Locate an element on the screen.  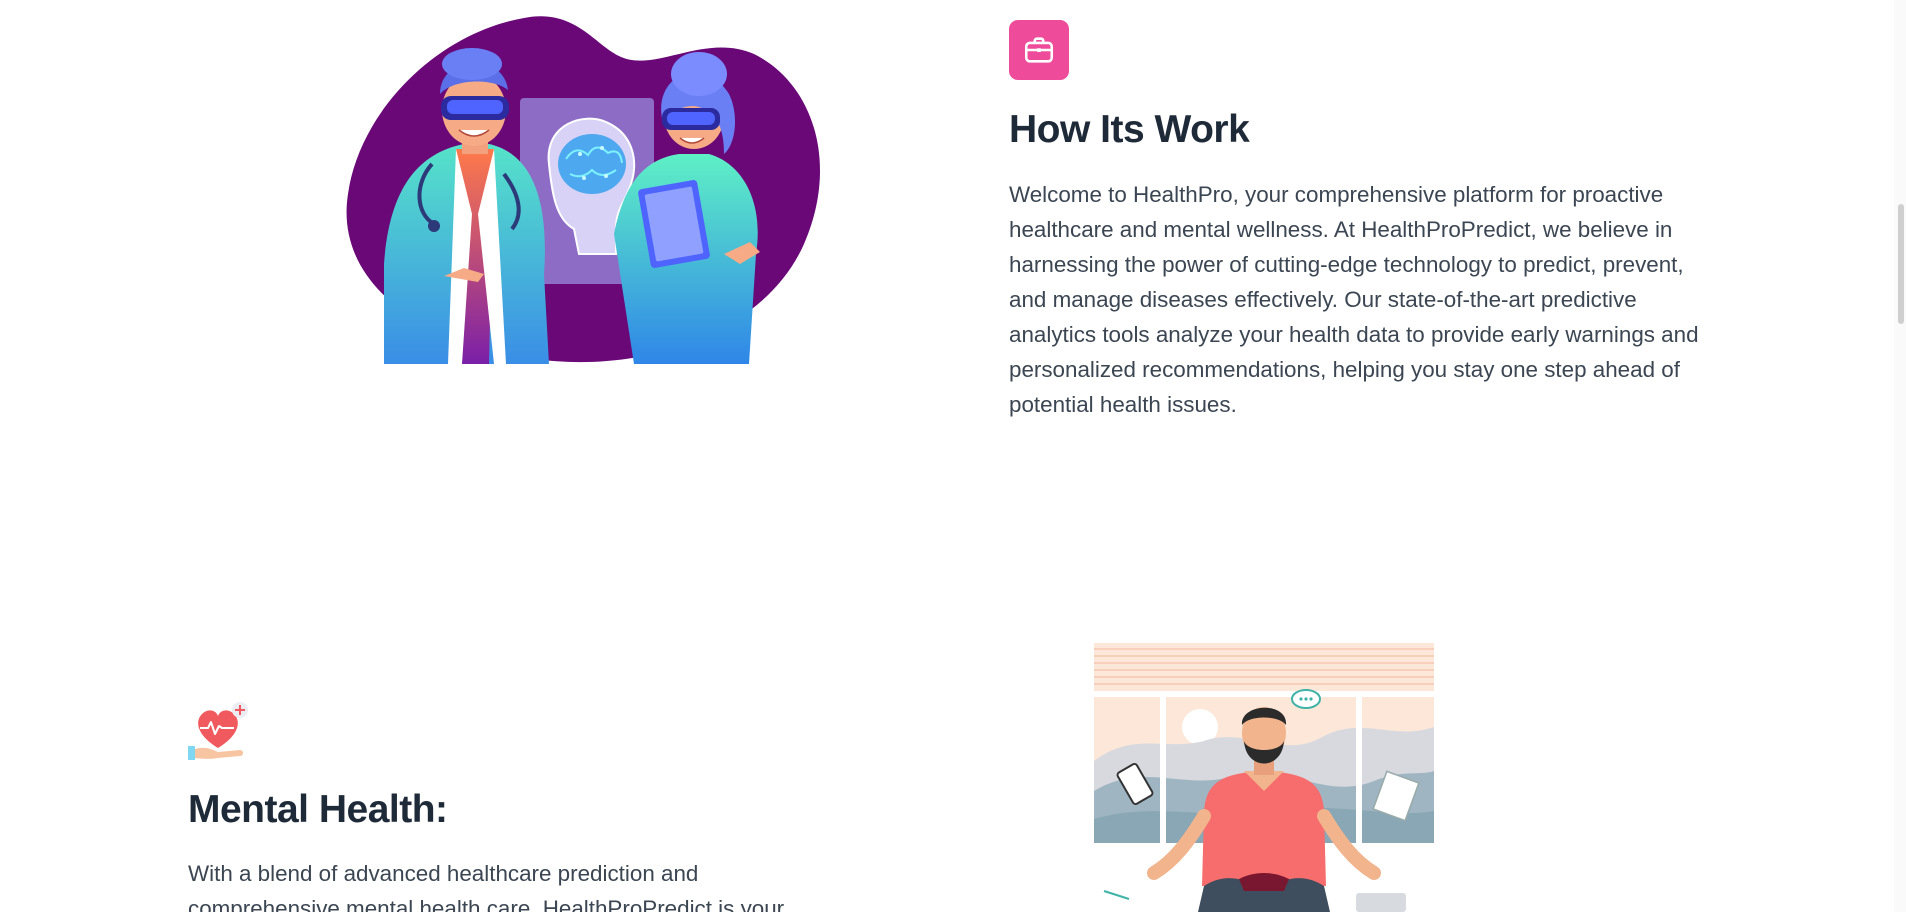
mental-health-title: Mental Health: is located at coordinates (318, 809).